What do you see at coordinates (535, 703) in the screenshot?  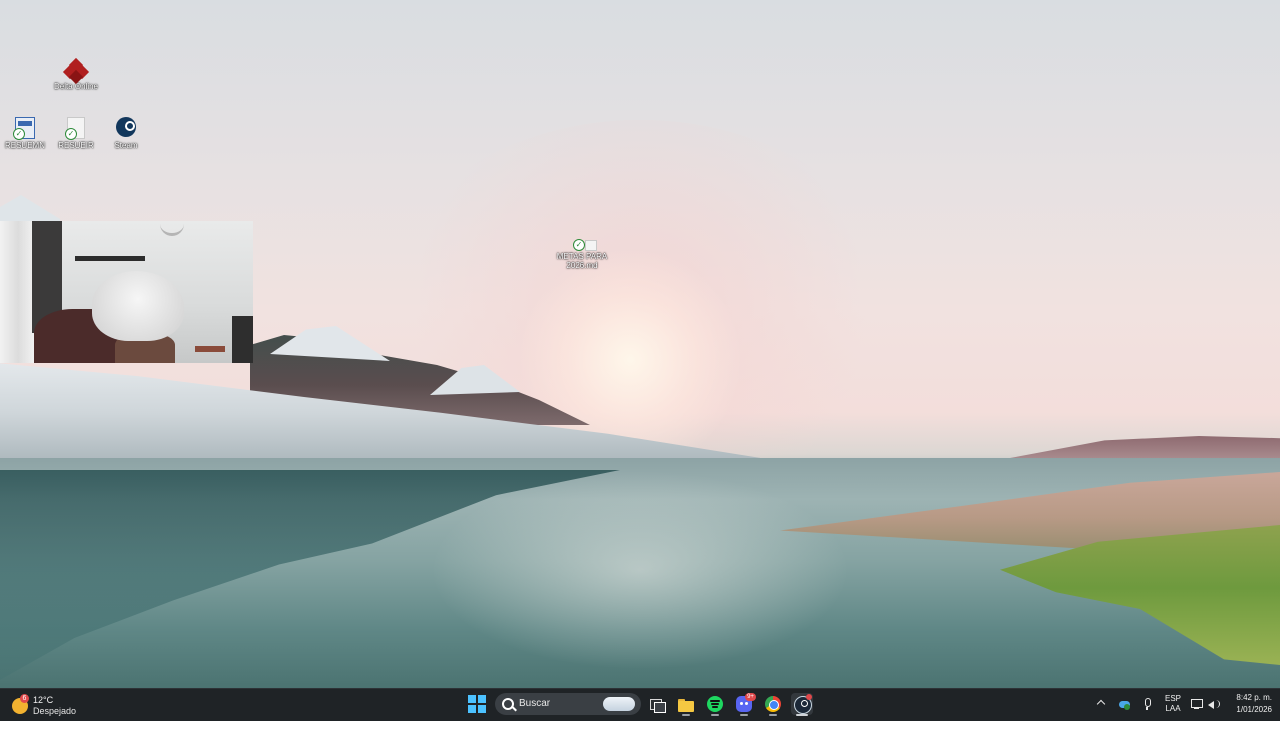 I see `search-placeholder: Buscar` at bounding box center [535, 703].